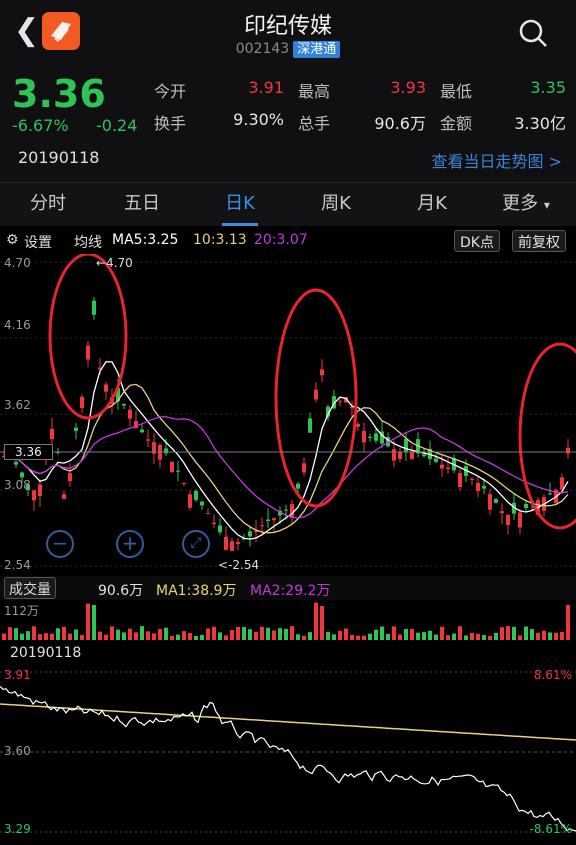 The width and height of the screenshot is (576, 845). I want to click on intraday-high-pct: 8.61%, so click(552, 675).